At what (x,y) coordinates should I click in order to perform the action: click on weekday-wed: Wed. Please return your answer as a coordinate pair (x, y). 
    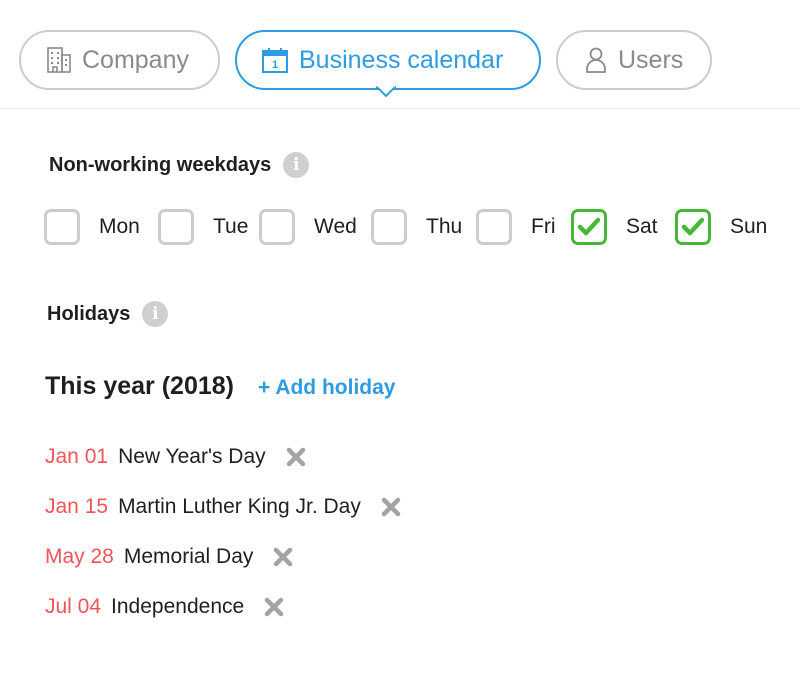
    Looking at the image, I should click on (308, 227).